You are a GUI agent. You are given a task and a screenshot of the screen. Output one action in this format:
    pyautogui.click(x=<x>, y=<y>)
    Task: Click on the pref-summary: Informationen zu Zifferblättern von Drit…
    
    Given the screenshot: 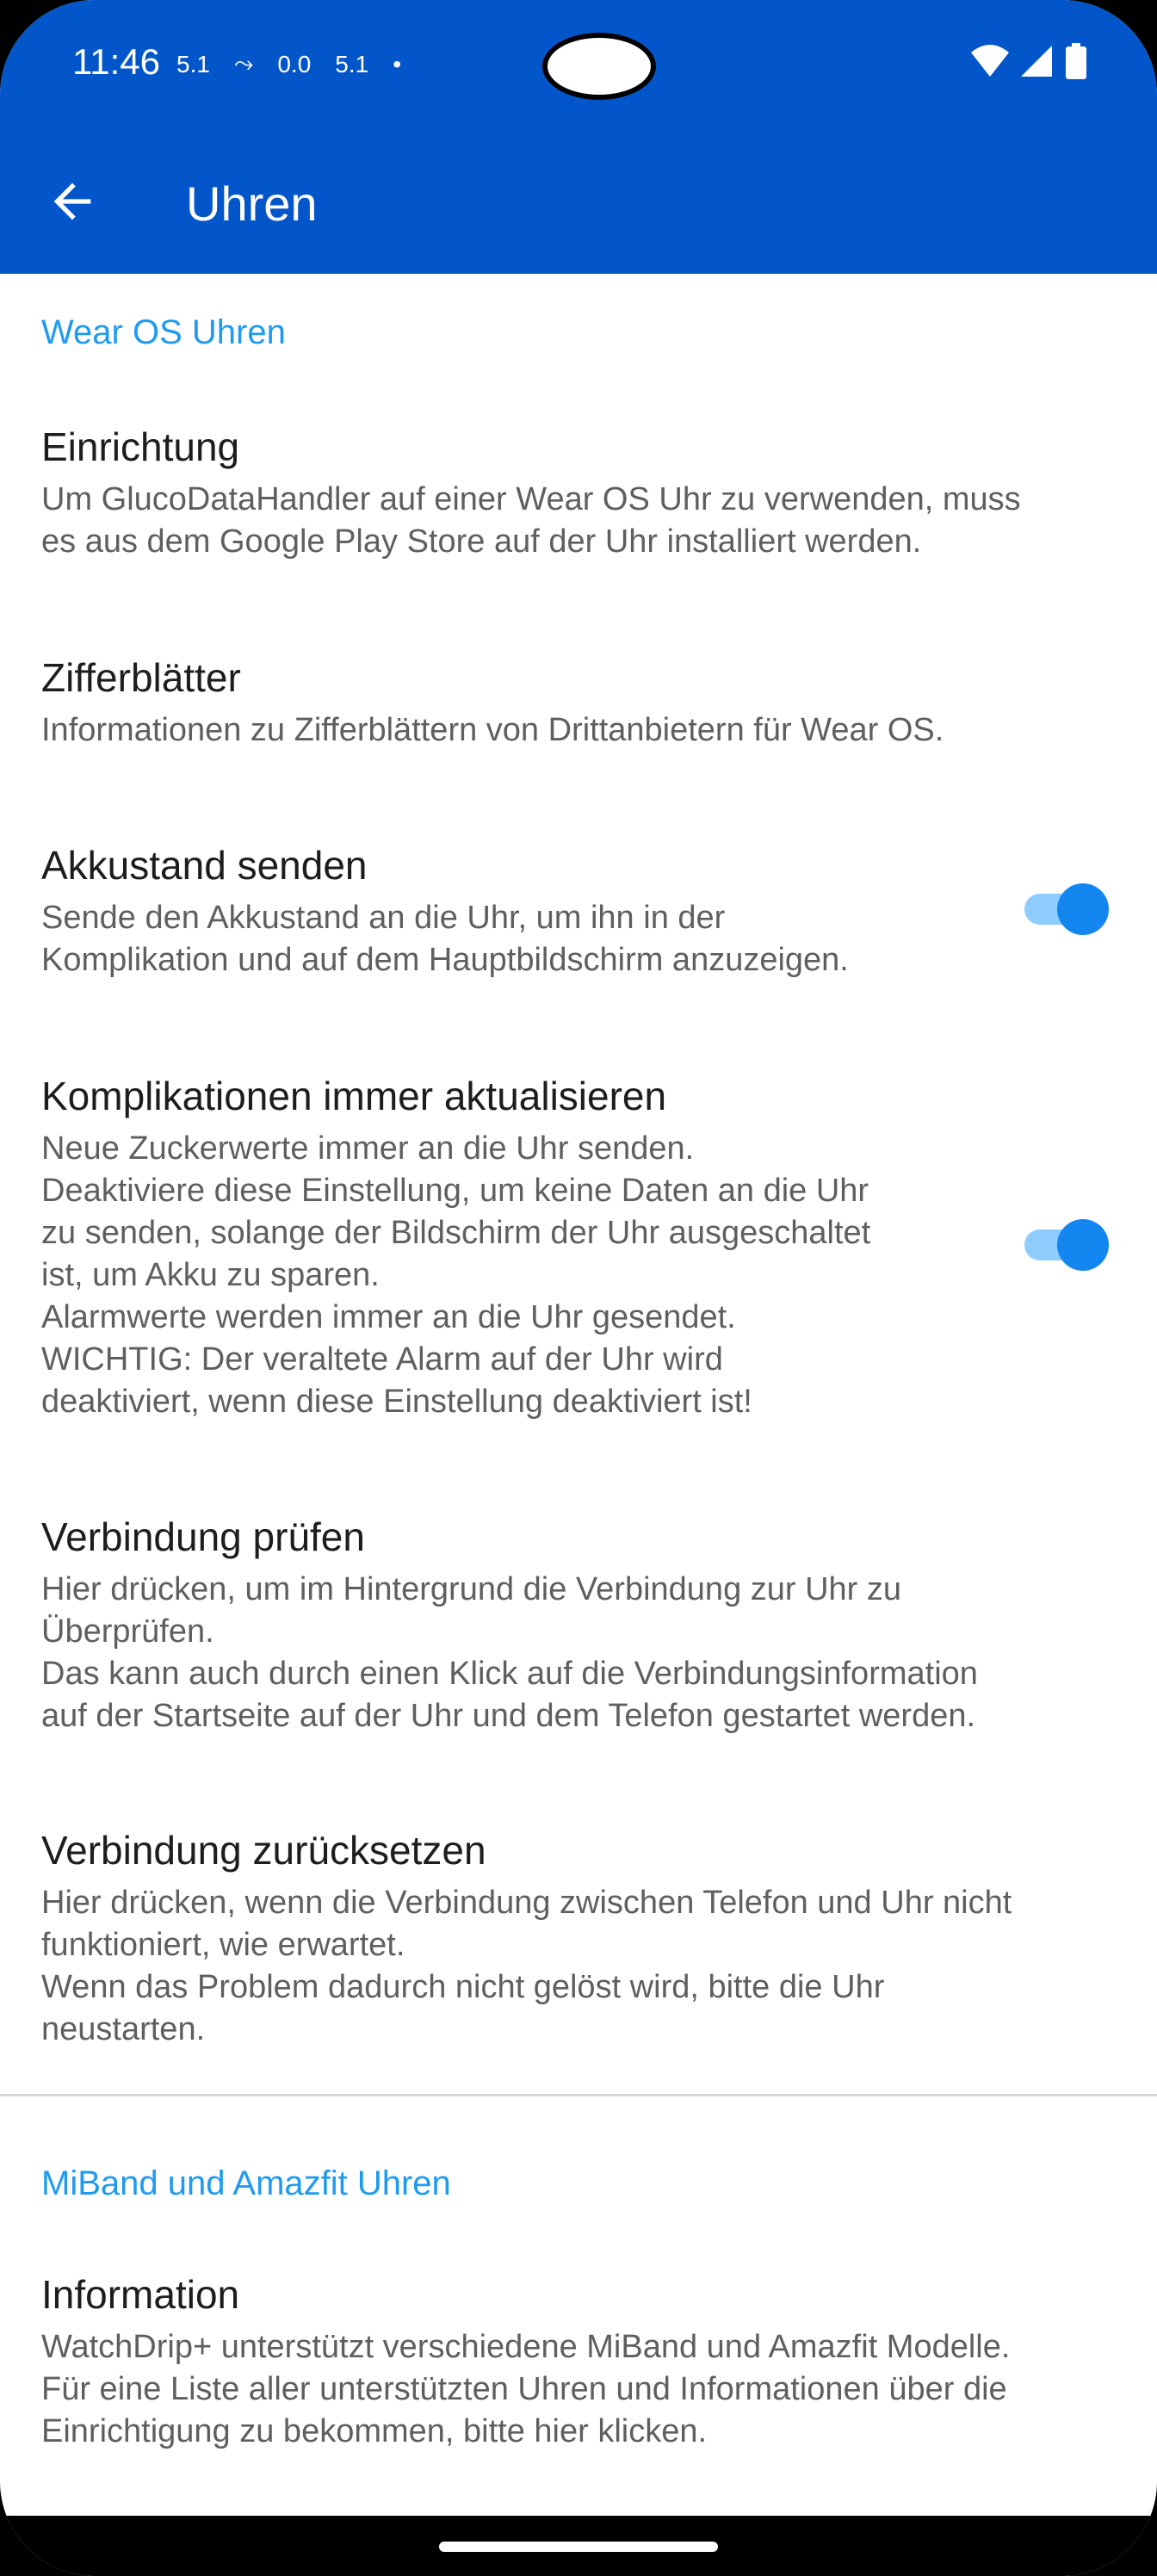 What is the action you would take?
    pyautogui.click(x=493, y=730)
    